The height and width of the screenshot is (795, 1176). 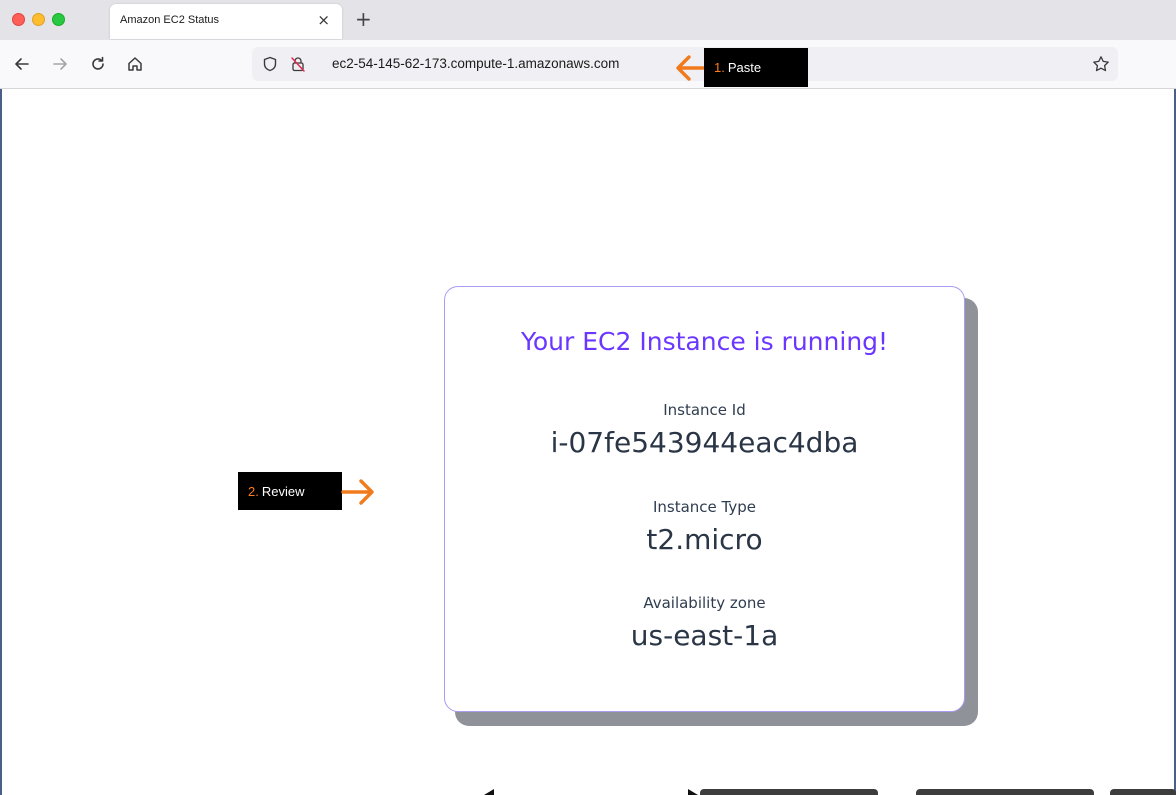 What do you see at coordinates (135, 64) in the screenshot?
I see `home-icon` at bounding box center [135, 64].